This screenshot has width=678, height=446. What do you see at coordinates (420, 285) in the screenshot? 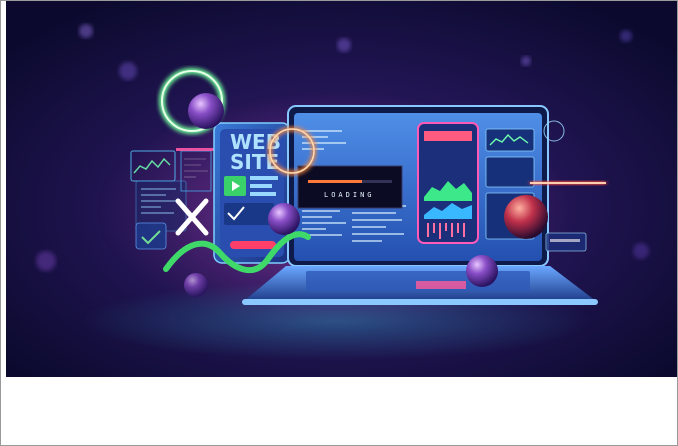
I see `laptop-base` at bounding box center [420, 285].